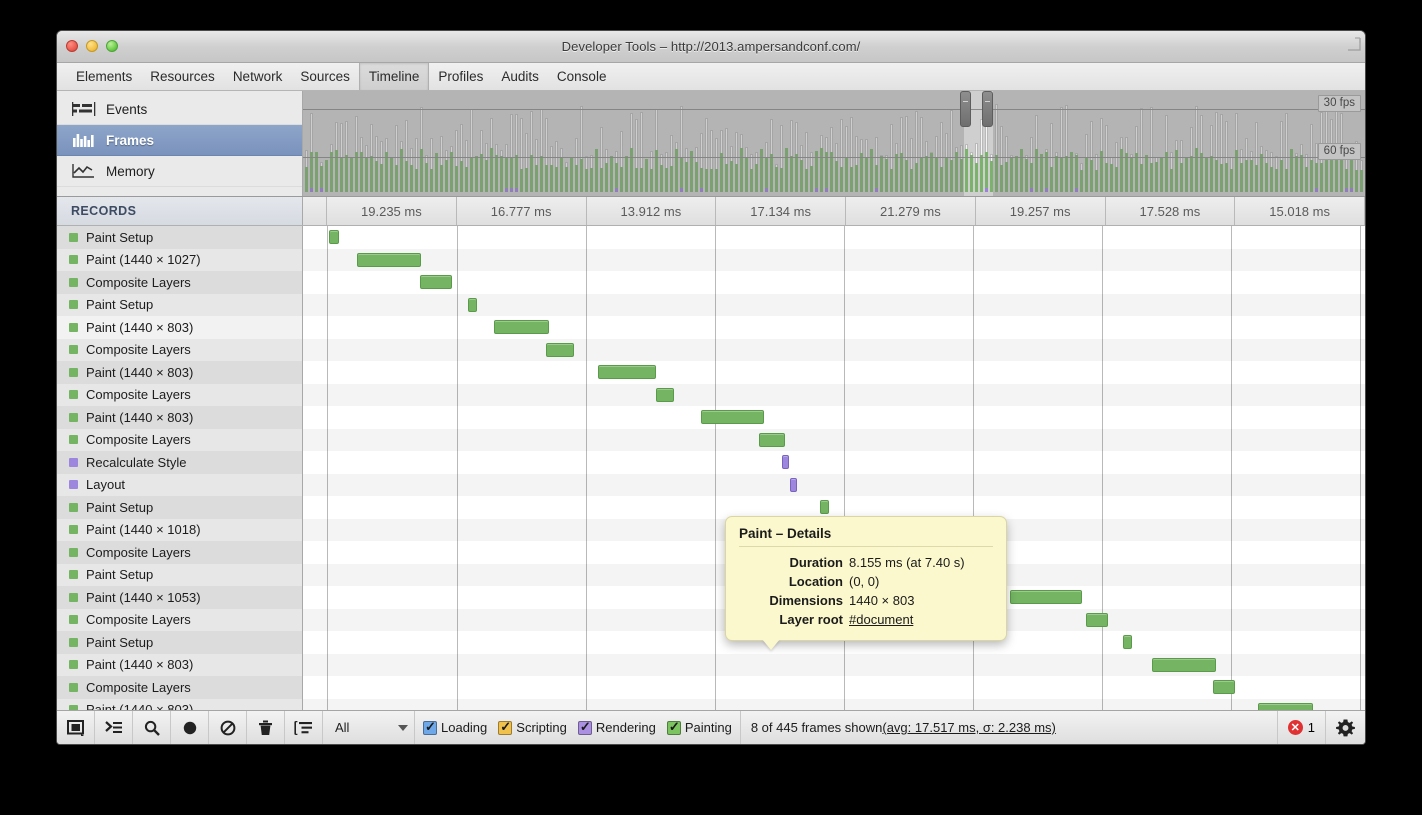 This screenshot has height=815, width=1422. What do you see at coordinates (190, 727) in the screenshot?
I see `record-button` at bounding box center [190, 727].